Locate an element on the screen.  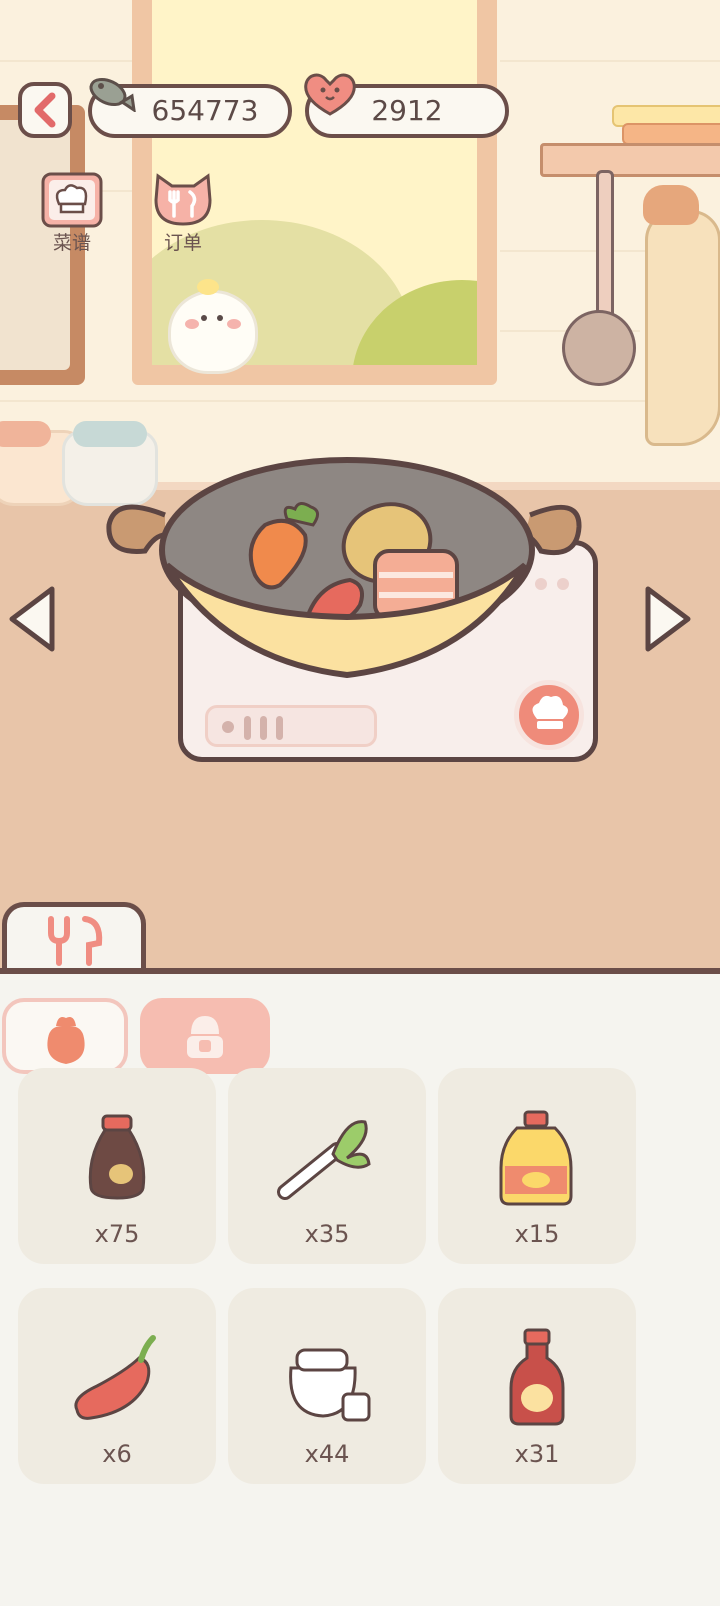
wok-icon is located at coordinates (347, 575).